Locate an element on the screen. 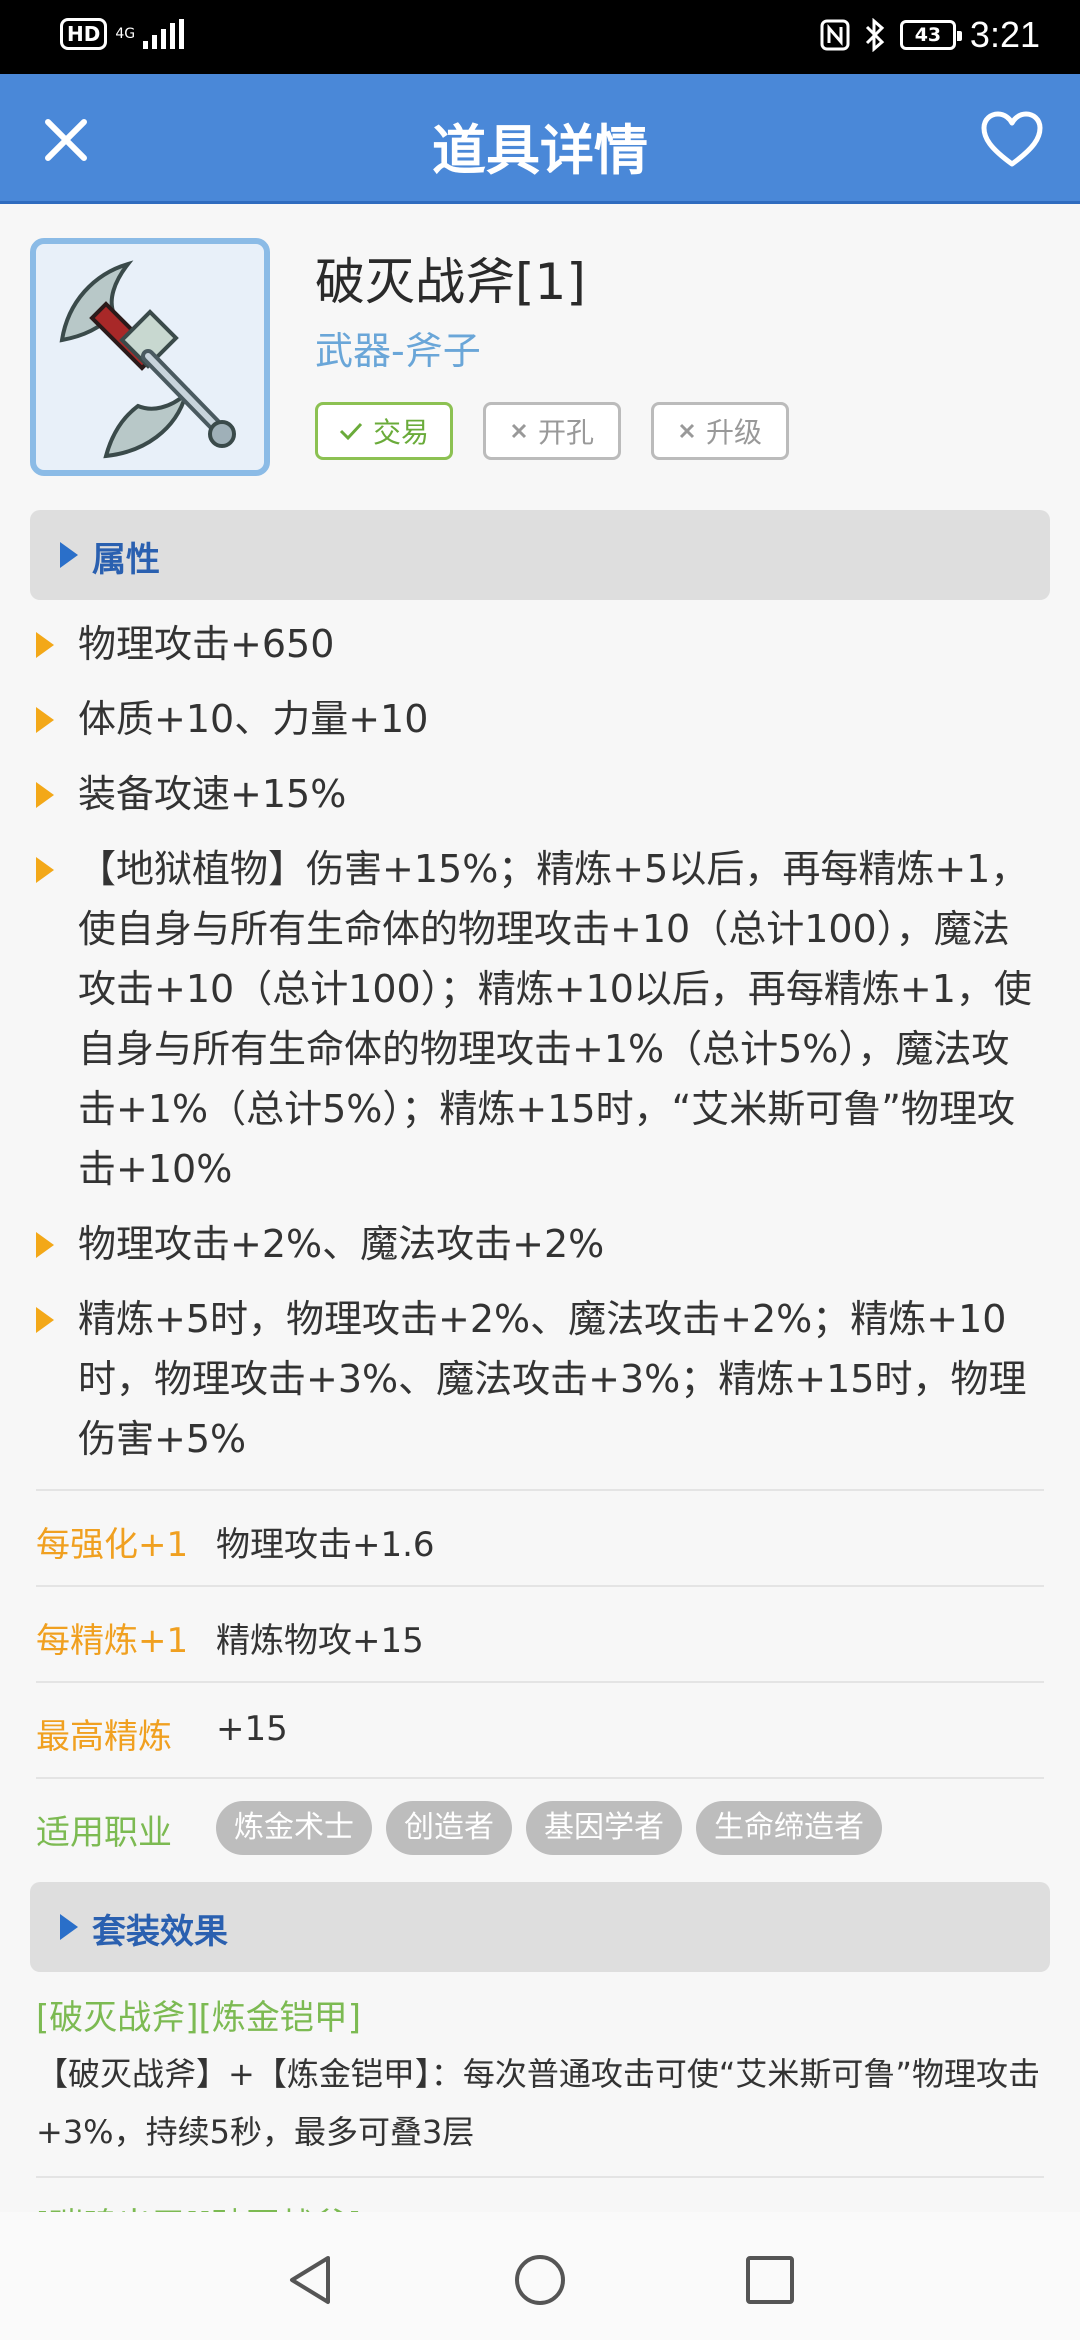  status-bar: HD 4G 43 3:21 is located at coordinates (540, 37).